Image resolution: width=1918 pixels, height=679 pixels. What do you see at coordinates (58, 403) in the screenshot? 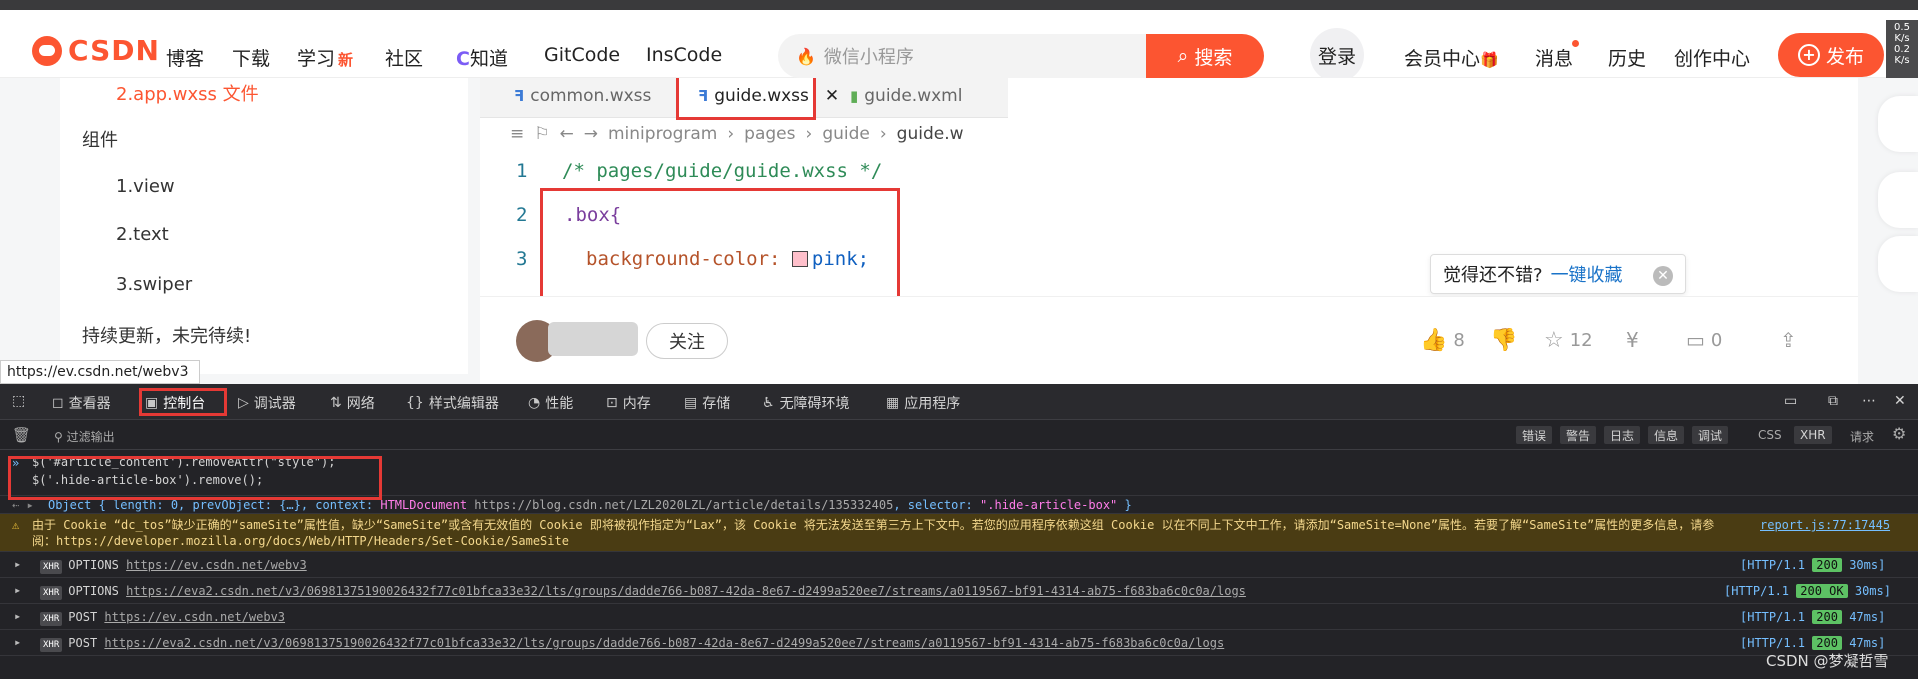
I see `inspector-icon: ◻` at bounding box center [58, 403].